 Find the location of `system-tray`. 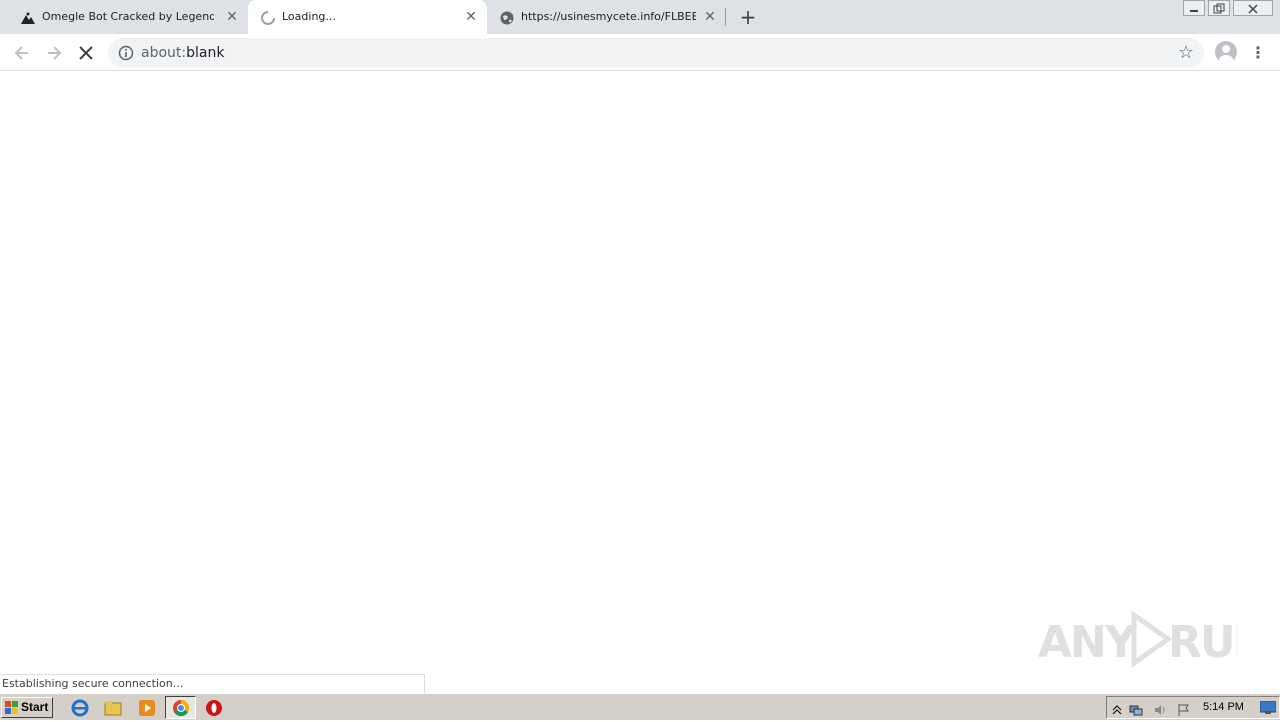

system-tray is located at coordinates (1193, 707).